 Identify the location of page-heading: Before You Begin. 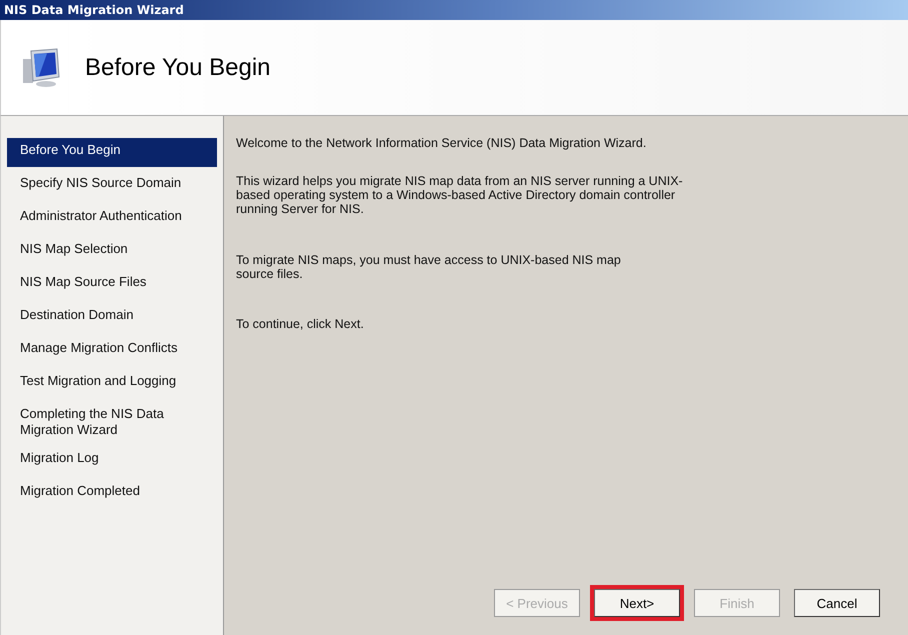
(177, 68).